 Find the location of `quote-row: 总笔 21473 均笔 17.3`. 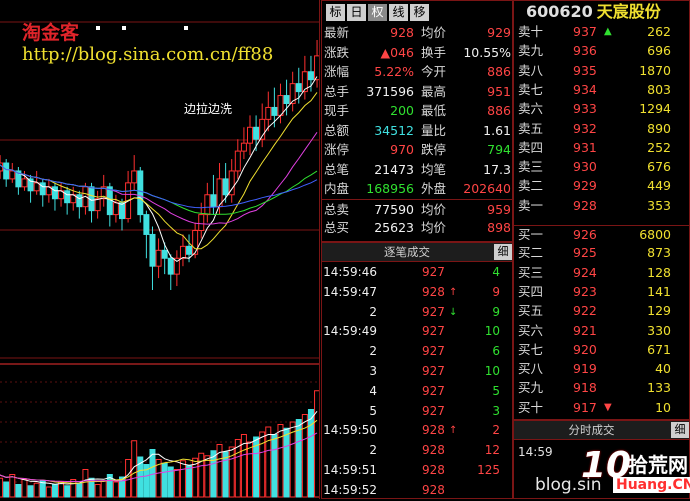

quote-row: 总笔 21473 均笔 17.3 is located at coordinates (418, 169).